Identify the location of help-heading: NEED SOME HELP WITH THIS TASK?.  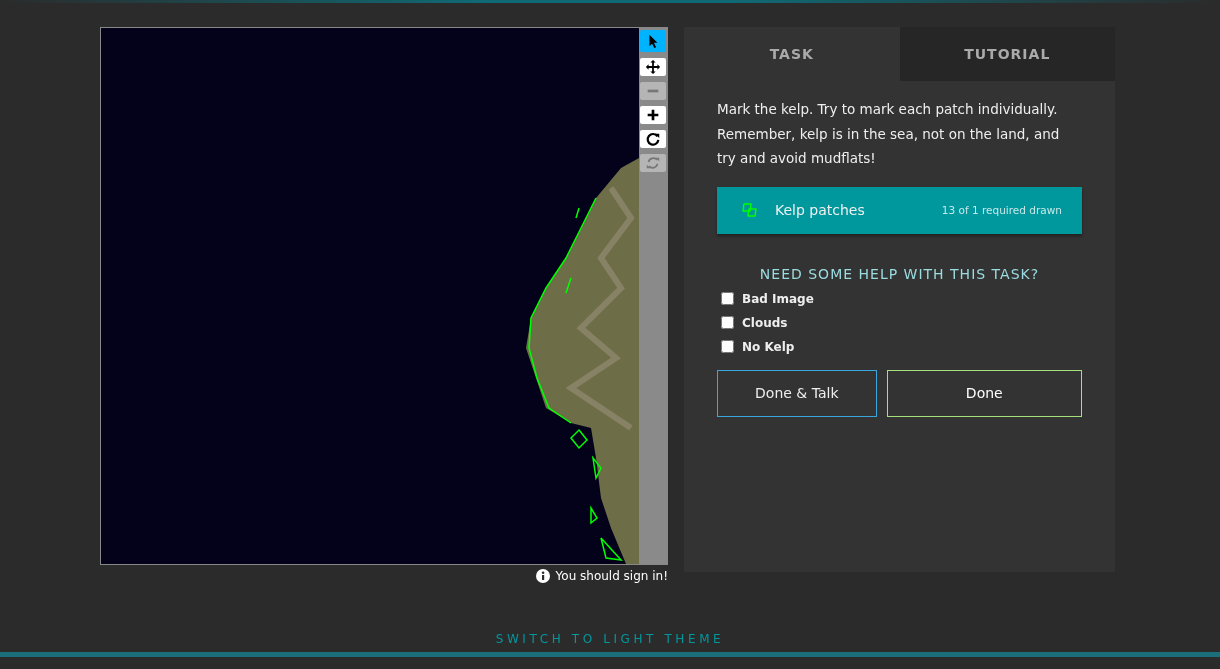
(899, 273).